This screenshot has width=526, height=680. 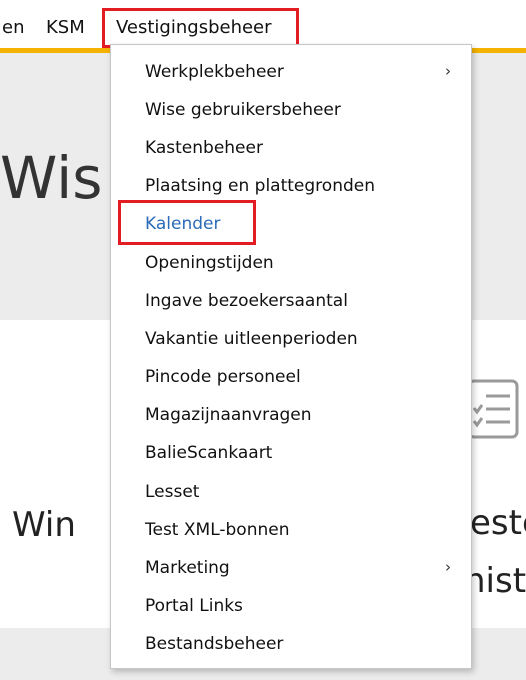 What do you see at coordinates (65, 28) in the screenshot?
I see `menu-item-ksm: KSM` at bounding box center [65, 28].